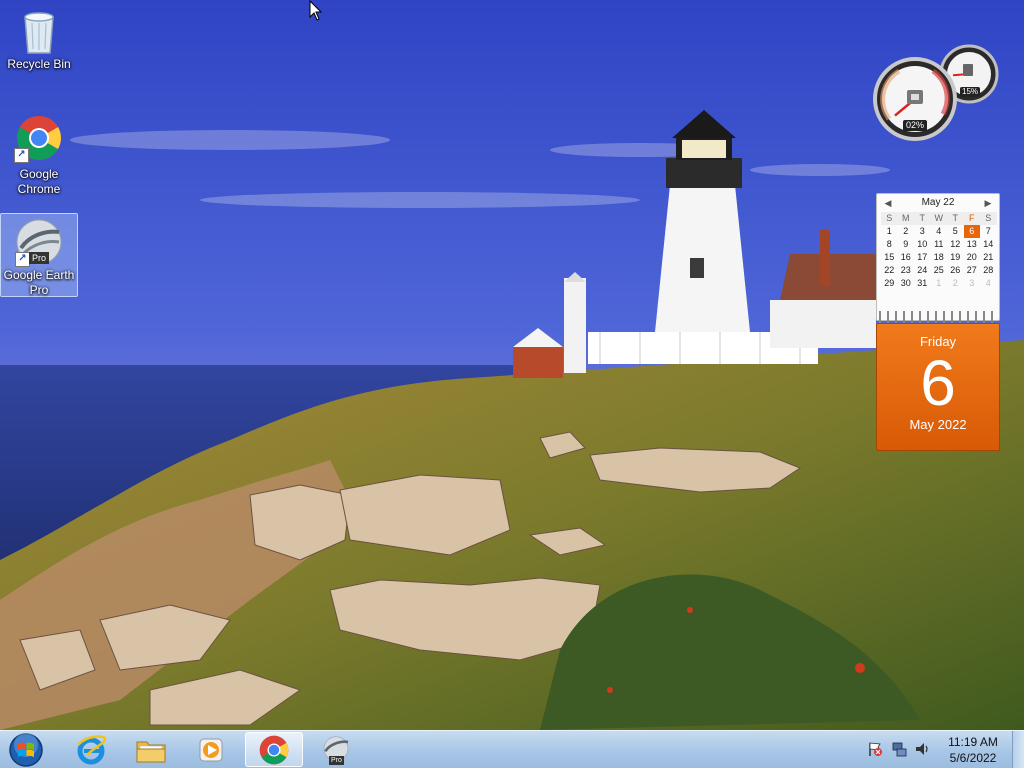 The width and height of the screenshot is (1024, 771). I want to click on calendar-day-header: W, so click(938, 218).